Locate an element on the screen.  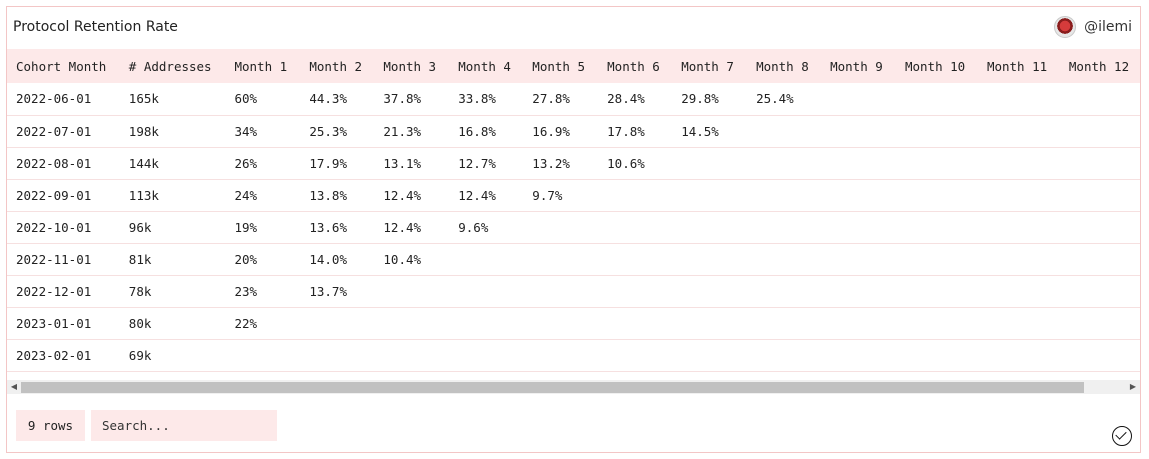
table-cell: 21.3% is located at coordinates (412, 131).